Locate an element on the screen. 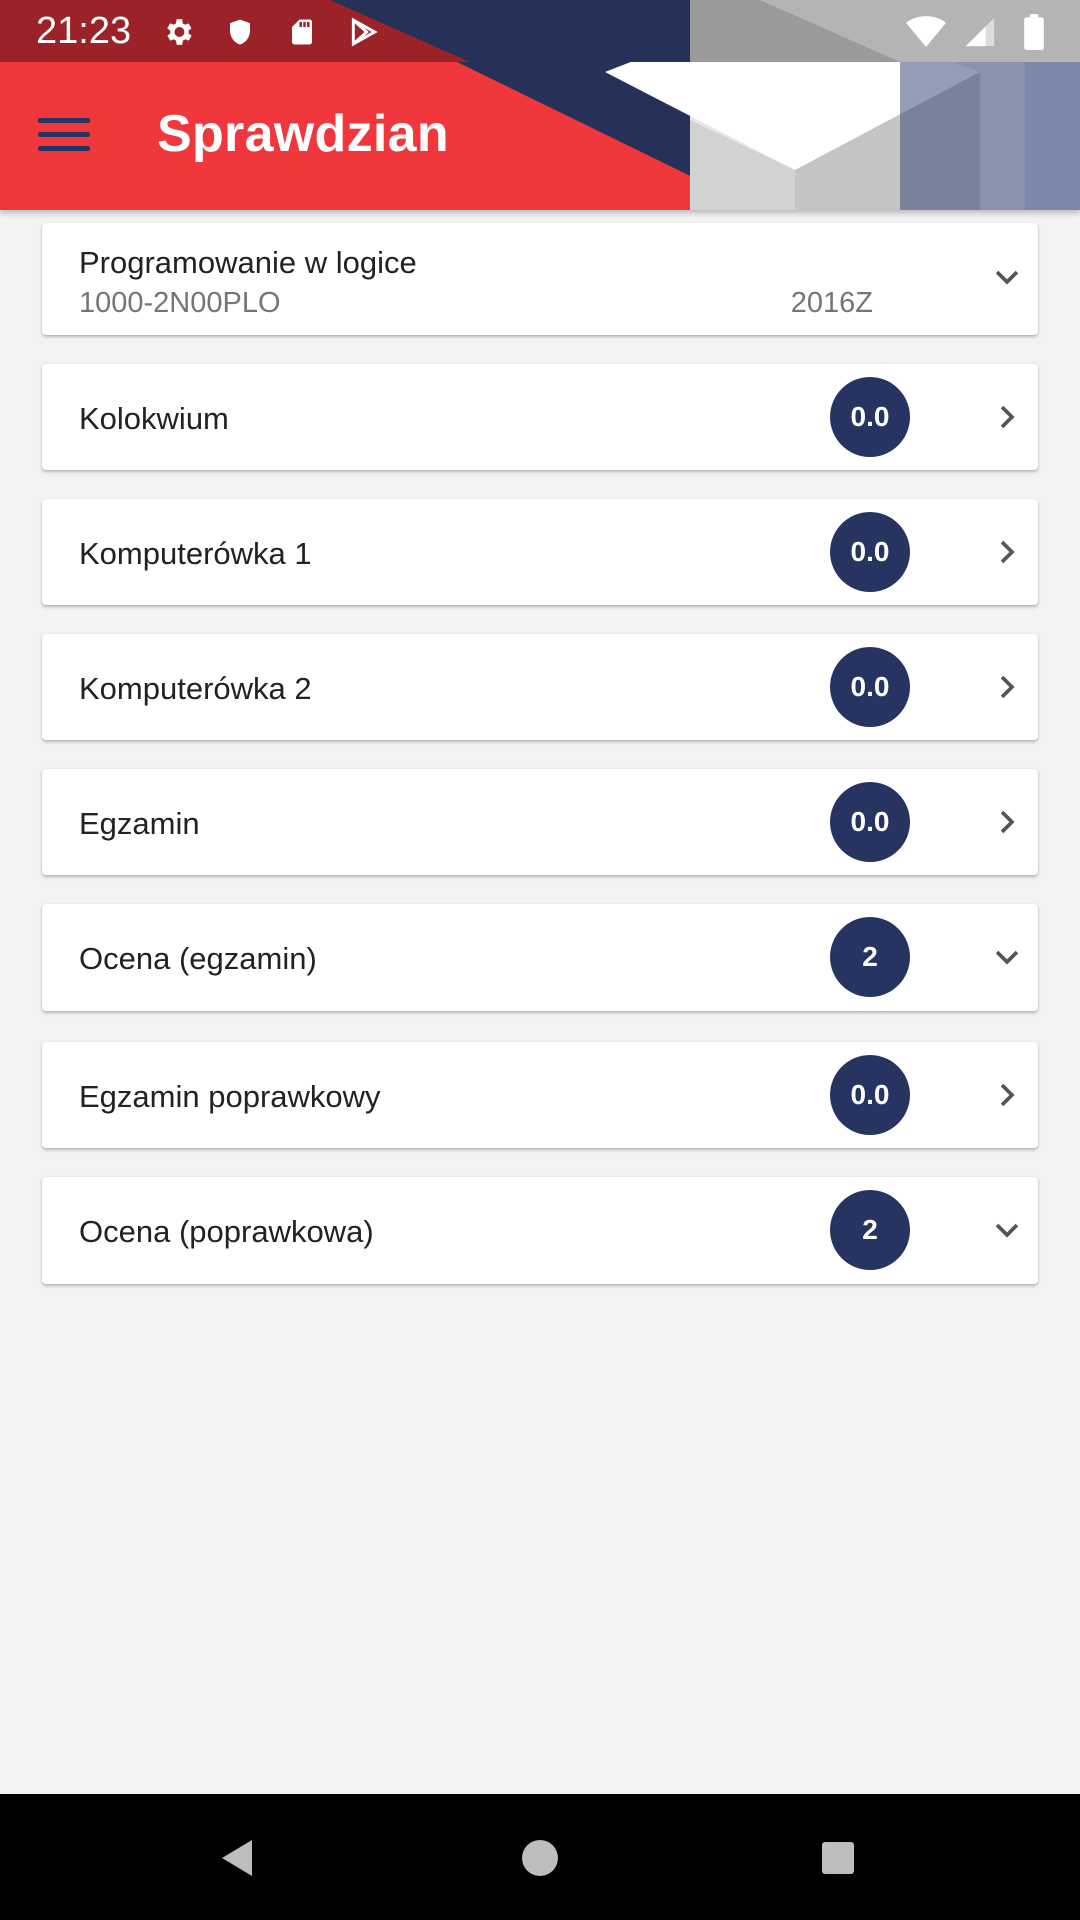 Image resolution: width=1080 pixels, height=1920 pixels. list-item-kolokwium: Kolokwium 0.0 is located at coordinates (540, 417).